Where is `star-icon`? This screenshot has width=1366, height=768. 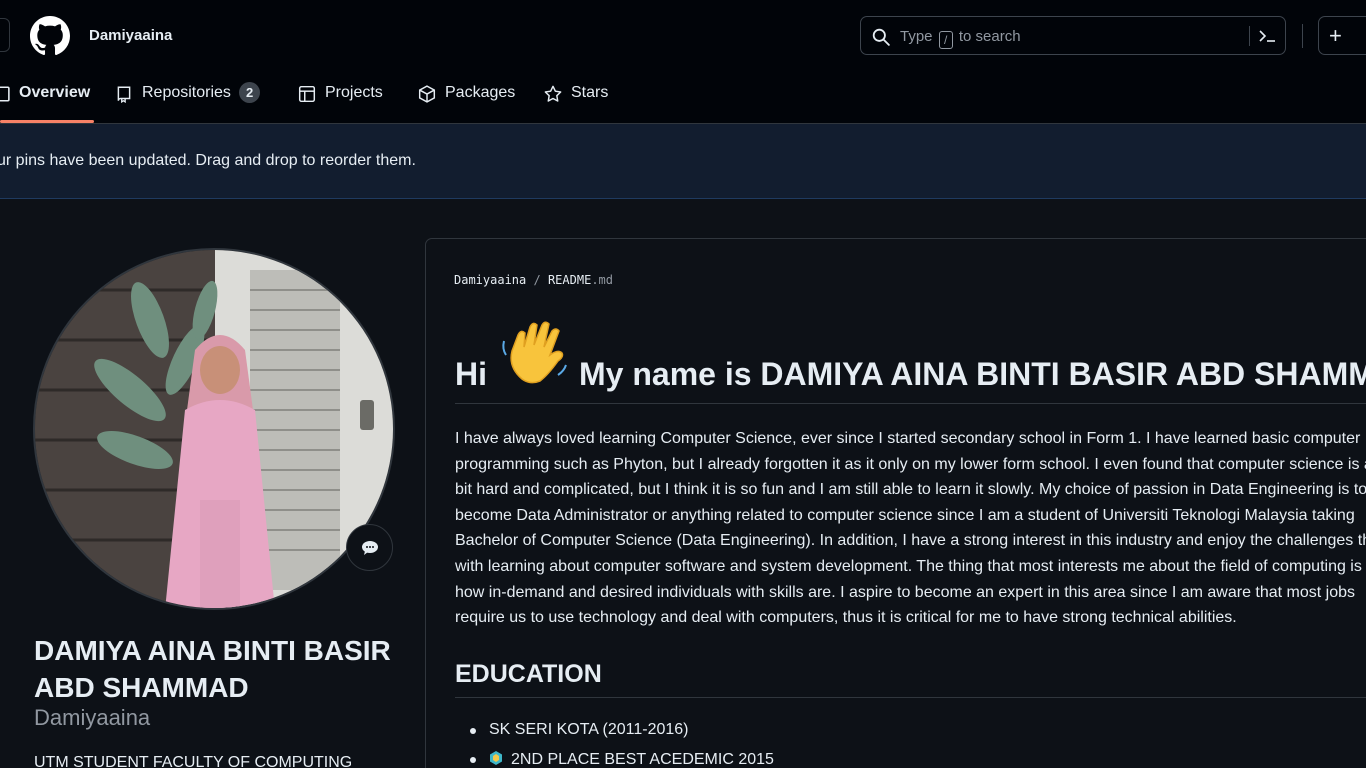 star-icon is located at coordinates (553, 93).